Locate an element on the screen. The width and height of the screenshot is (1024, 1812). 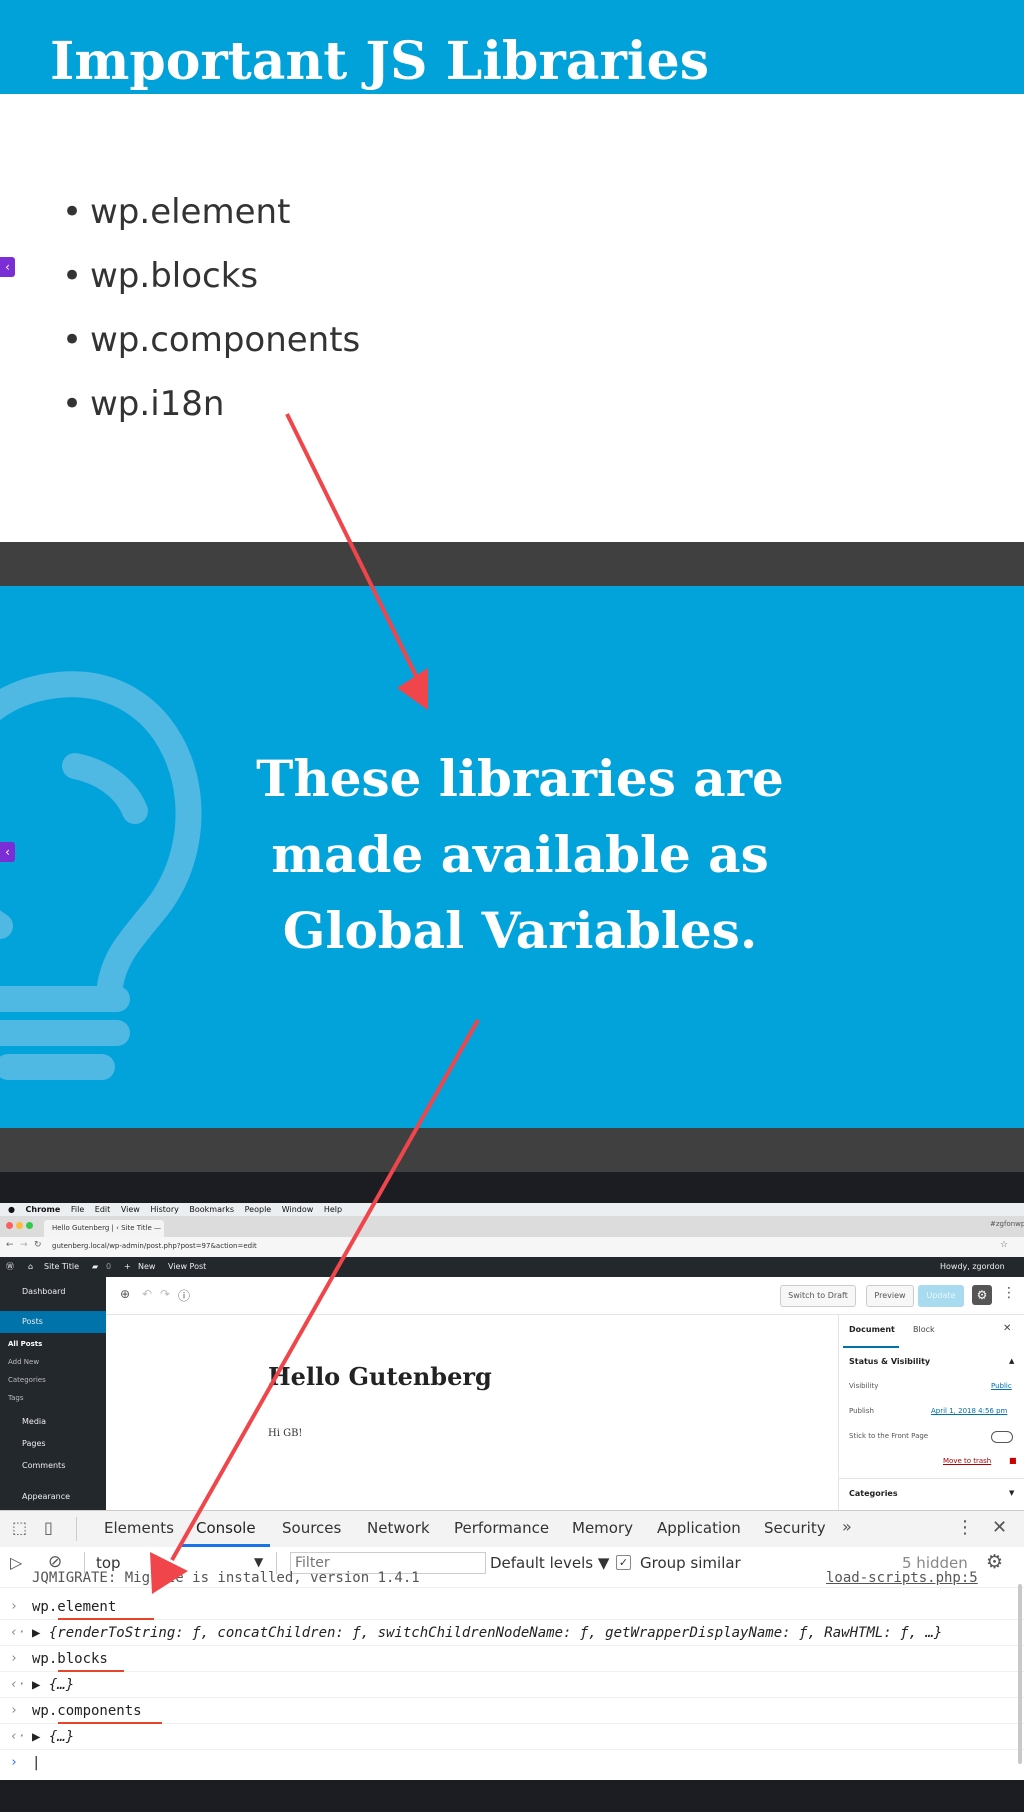
profile-label: #zgfonwp is located at coordinates (1007, 1224).